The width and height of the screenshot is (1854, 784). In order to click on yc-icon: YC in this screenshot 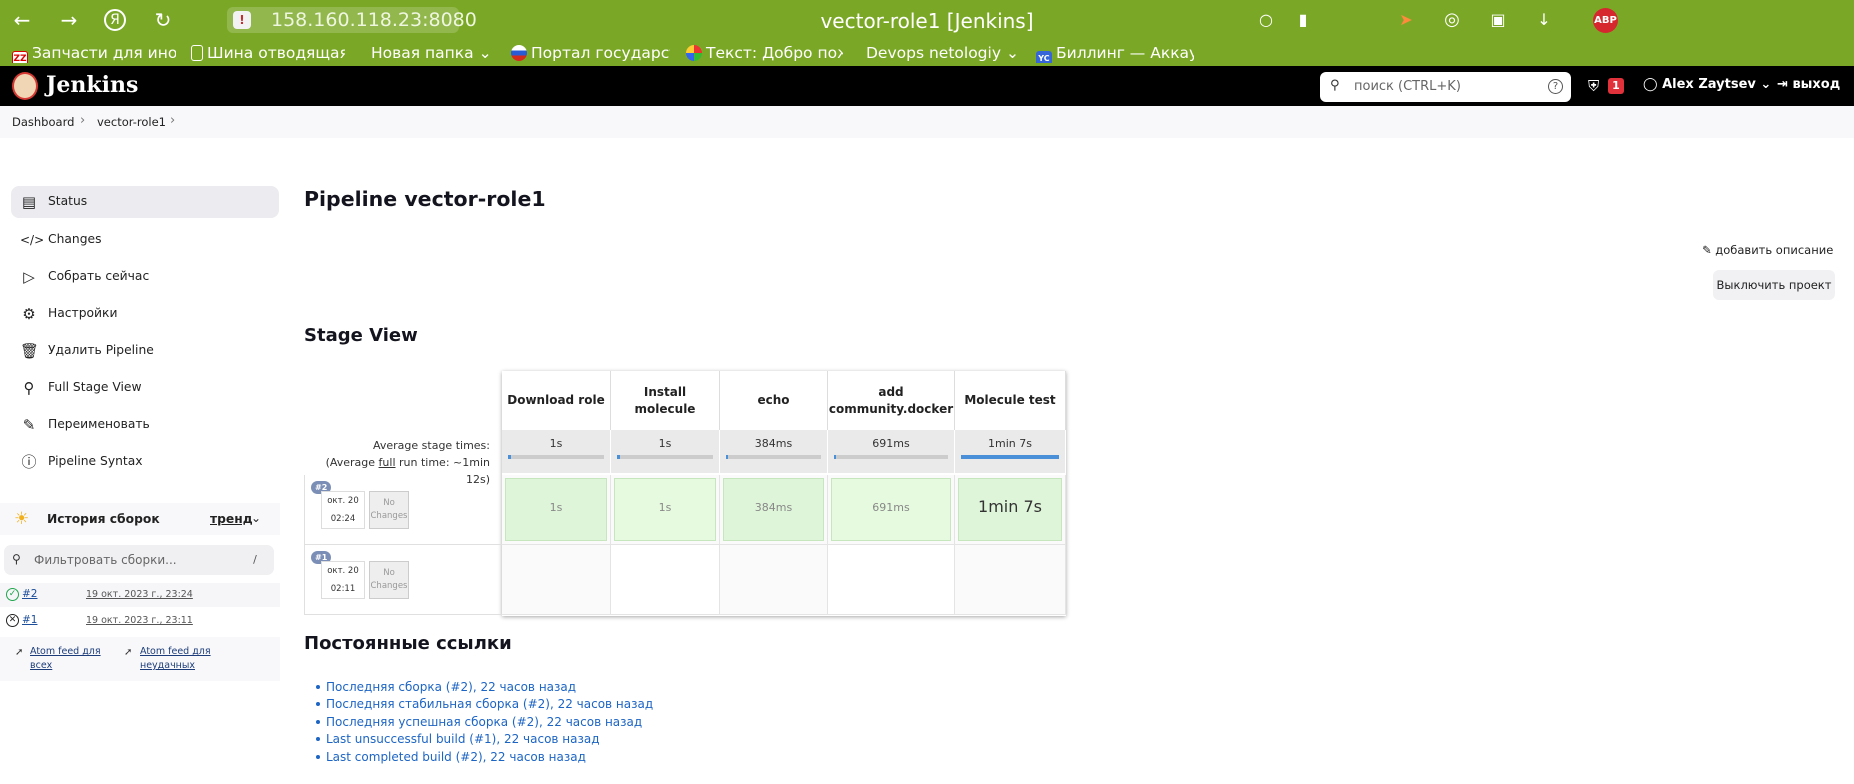, I will do `click(1044, 57)`.